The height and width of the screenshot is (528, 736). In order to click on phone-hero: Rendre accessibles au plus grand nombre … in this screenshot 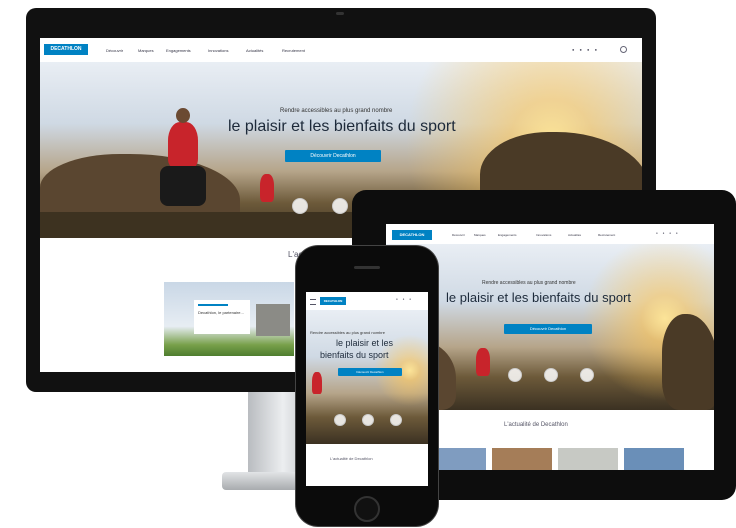, I will do `click(367, 377)`.